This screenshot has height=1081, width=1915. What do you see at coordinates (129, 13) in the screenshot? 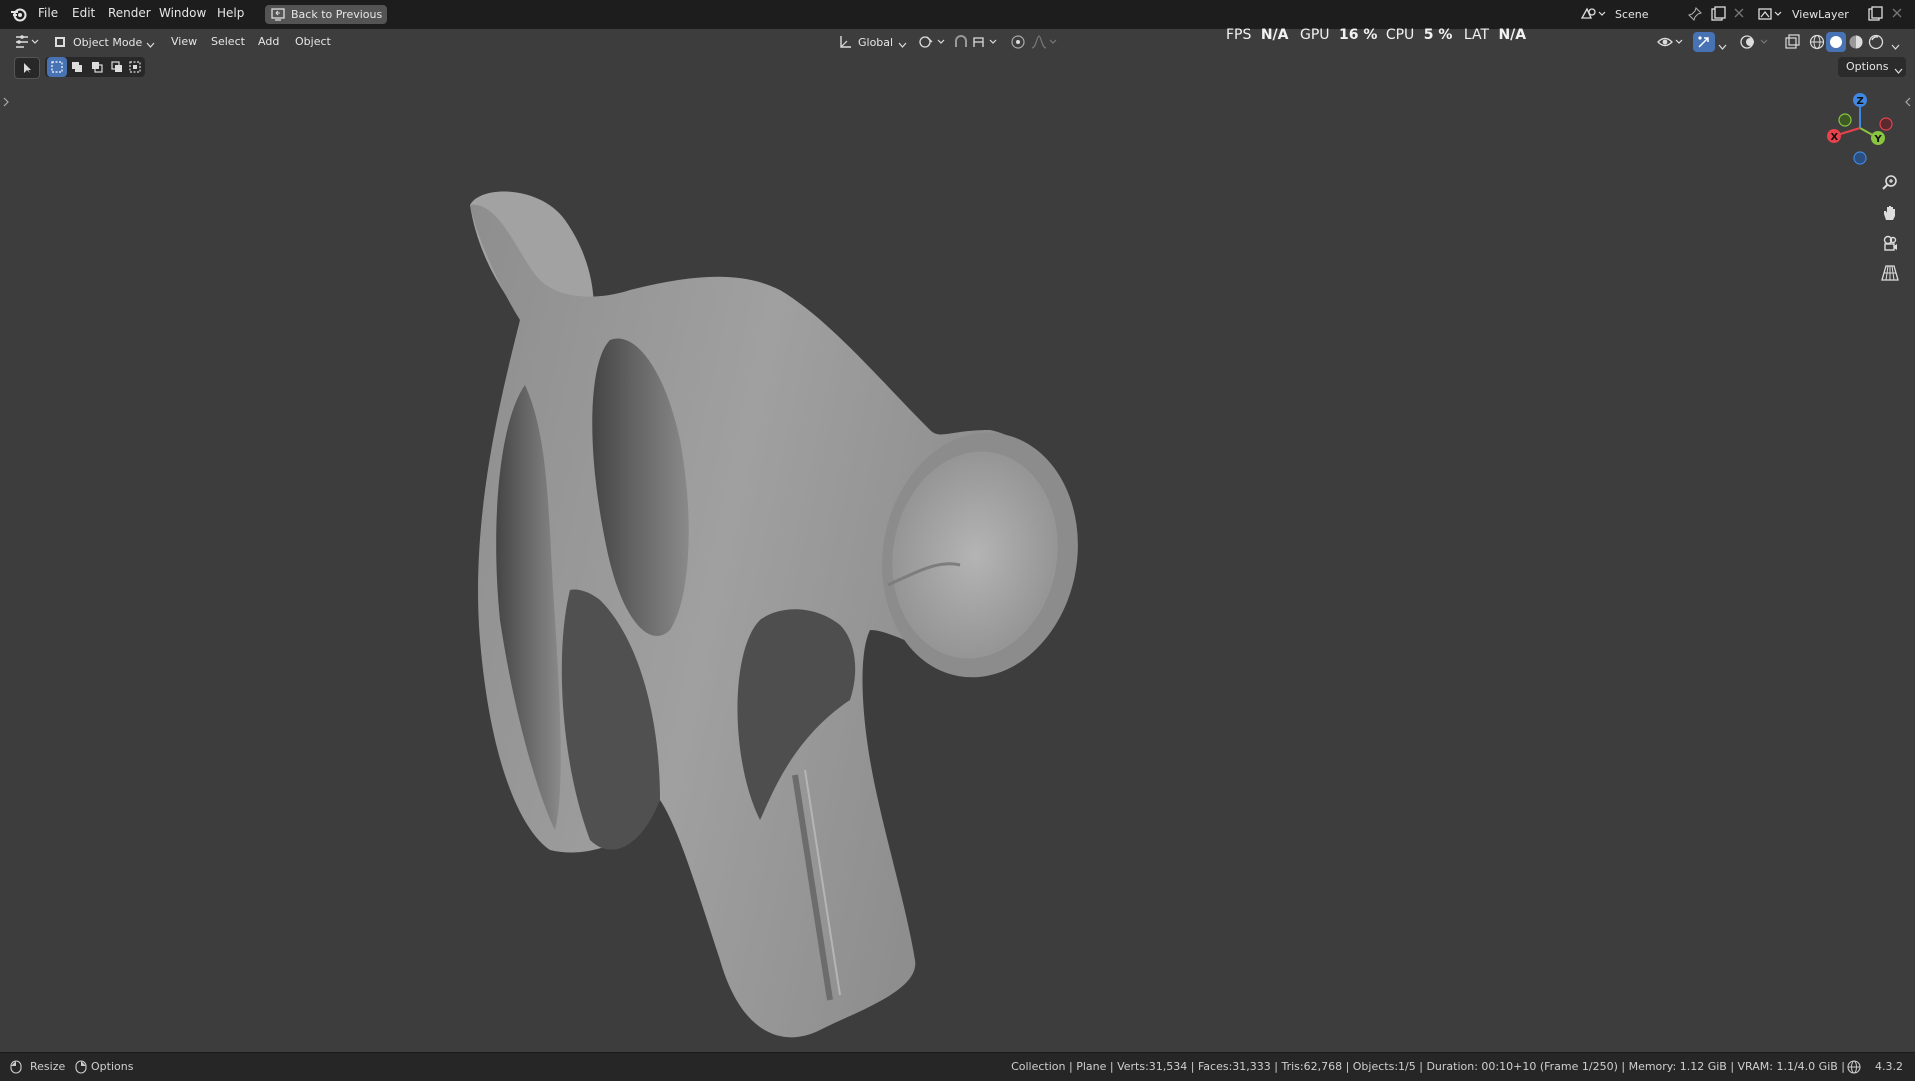
I see `menu-render: Render` at bounding box center [129, 13].